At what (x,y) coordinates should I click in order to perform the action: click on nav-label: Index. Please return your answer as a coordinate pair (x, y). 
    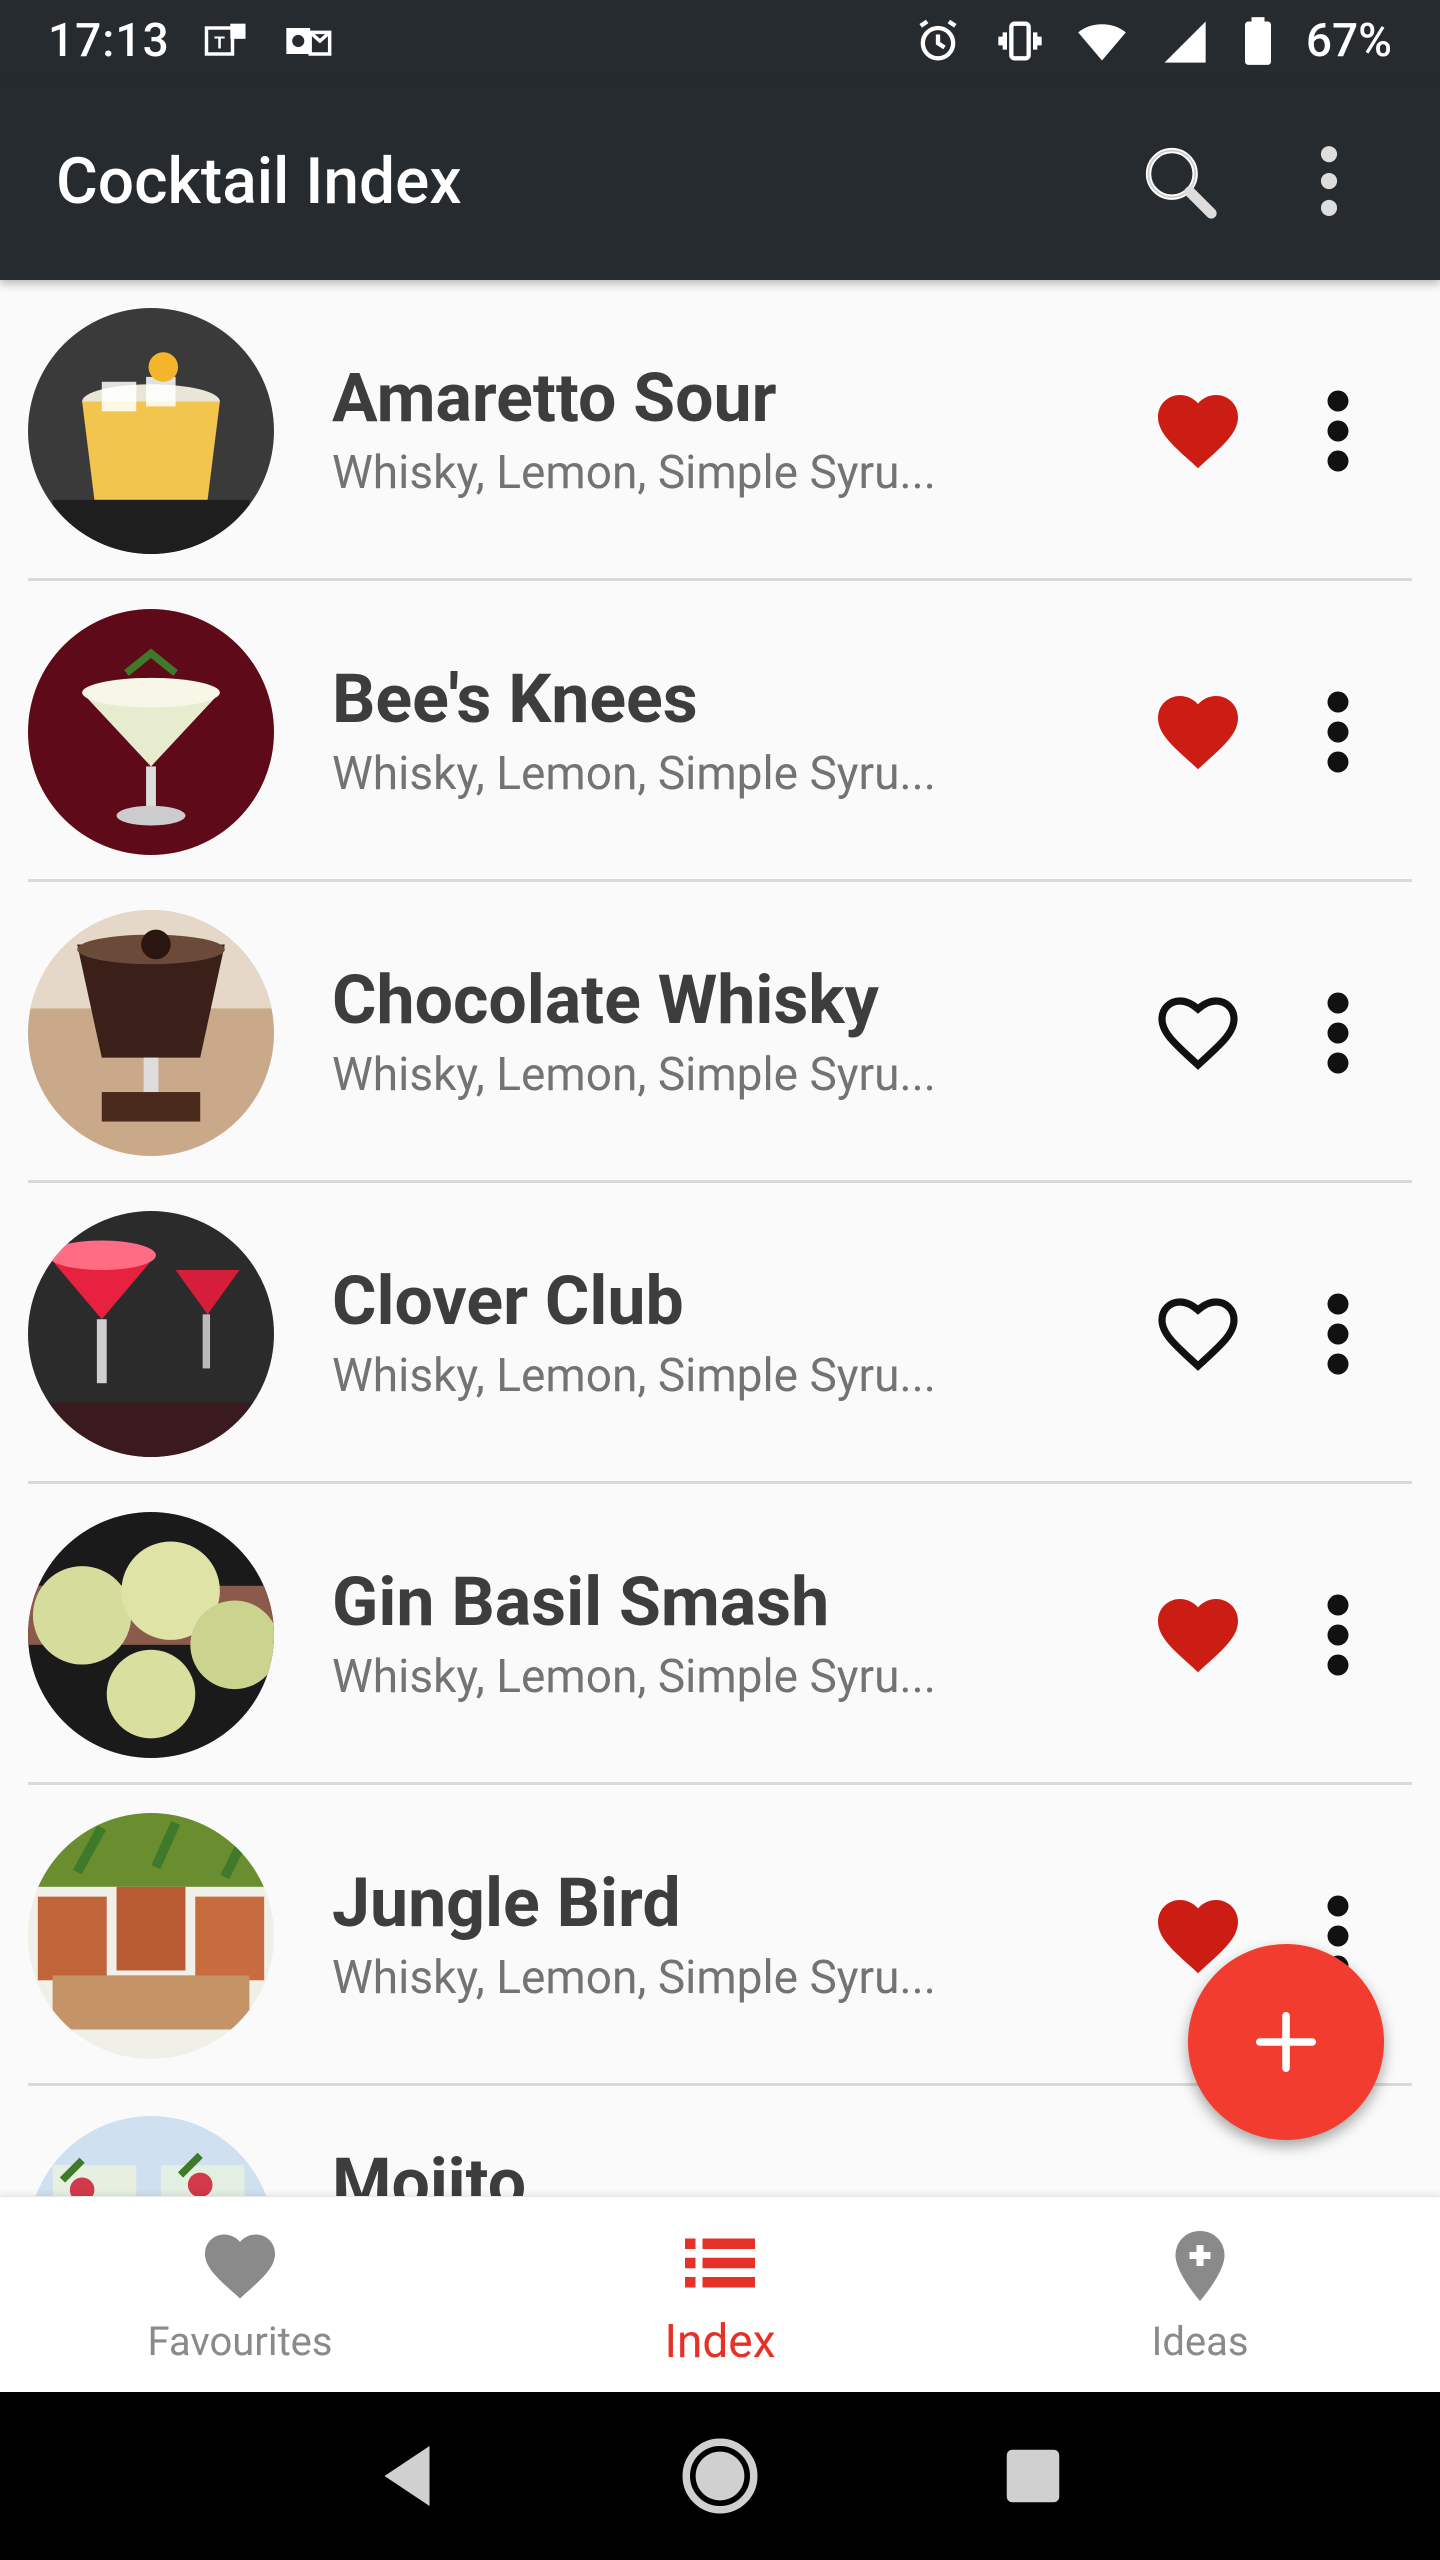
    Looking at the image, I should click on (720, 2341).